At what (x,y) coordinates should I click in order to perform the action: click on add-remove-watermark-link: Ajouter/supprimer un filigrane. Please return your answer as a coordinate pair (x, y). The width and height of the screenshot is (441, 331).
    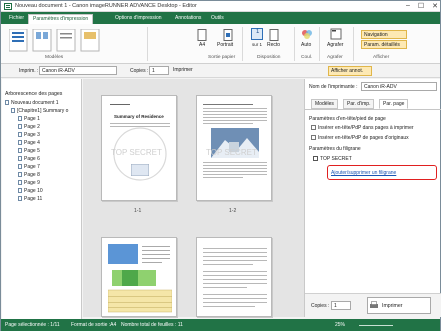
    Looking at the image, I should click on (363, 173).